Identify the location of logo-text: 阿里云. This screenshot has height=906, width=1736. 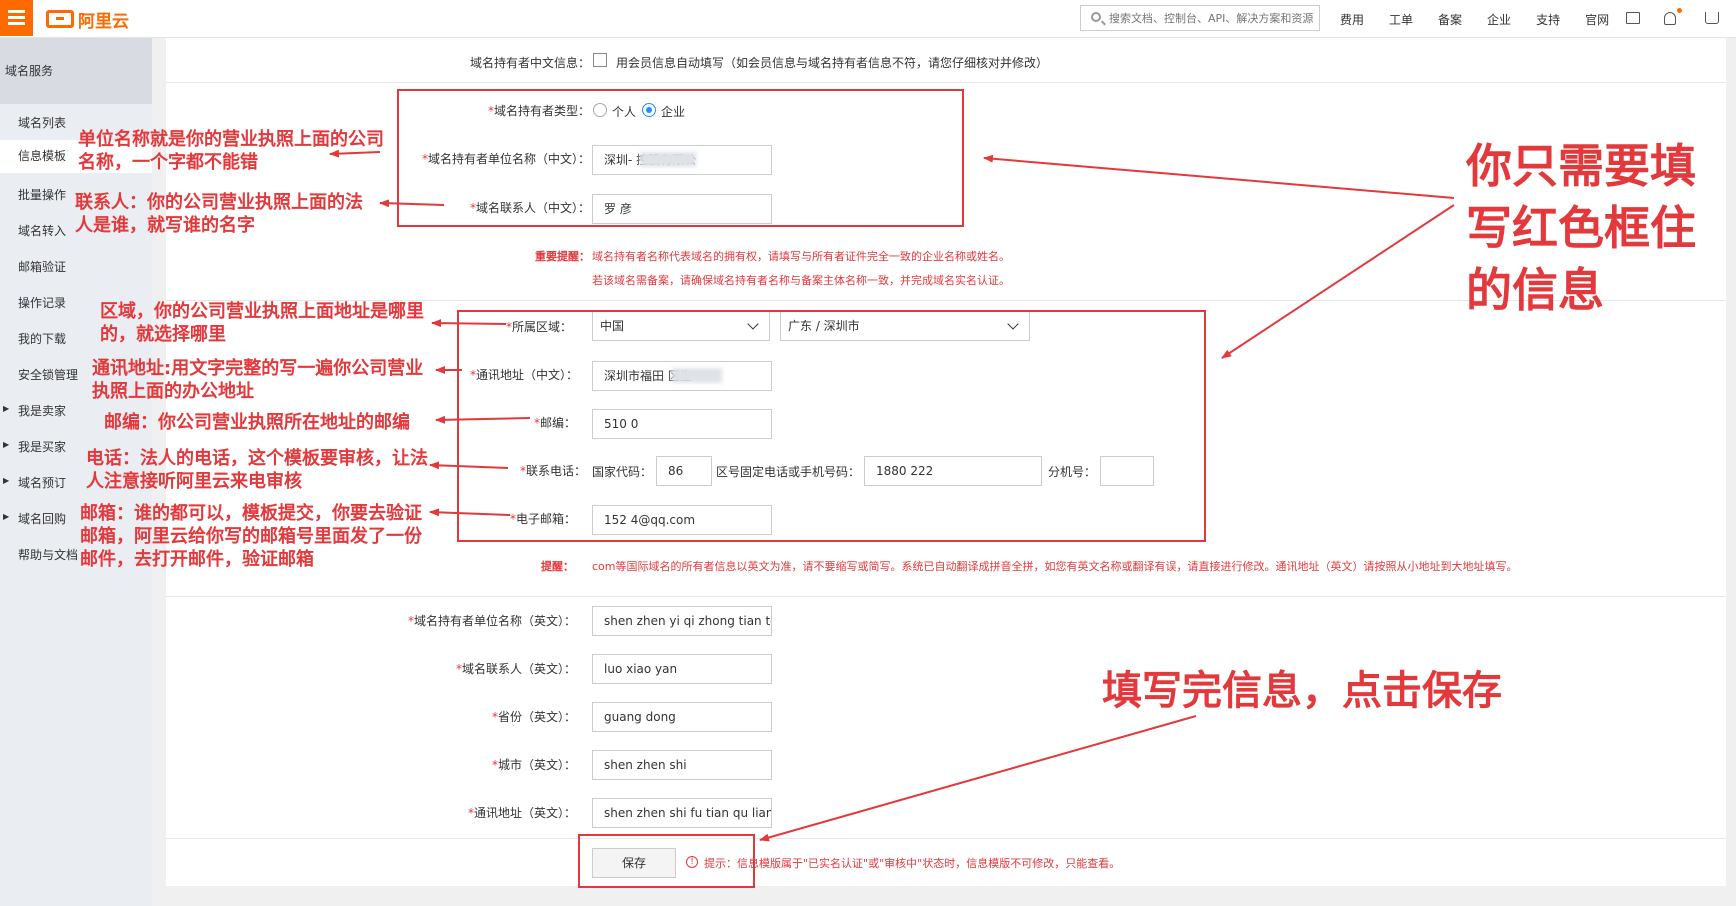
(103, 21).